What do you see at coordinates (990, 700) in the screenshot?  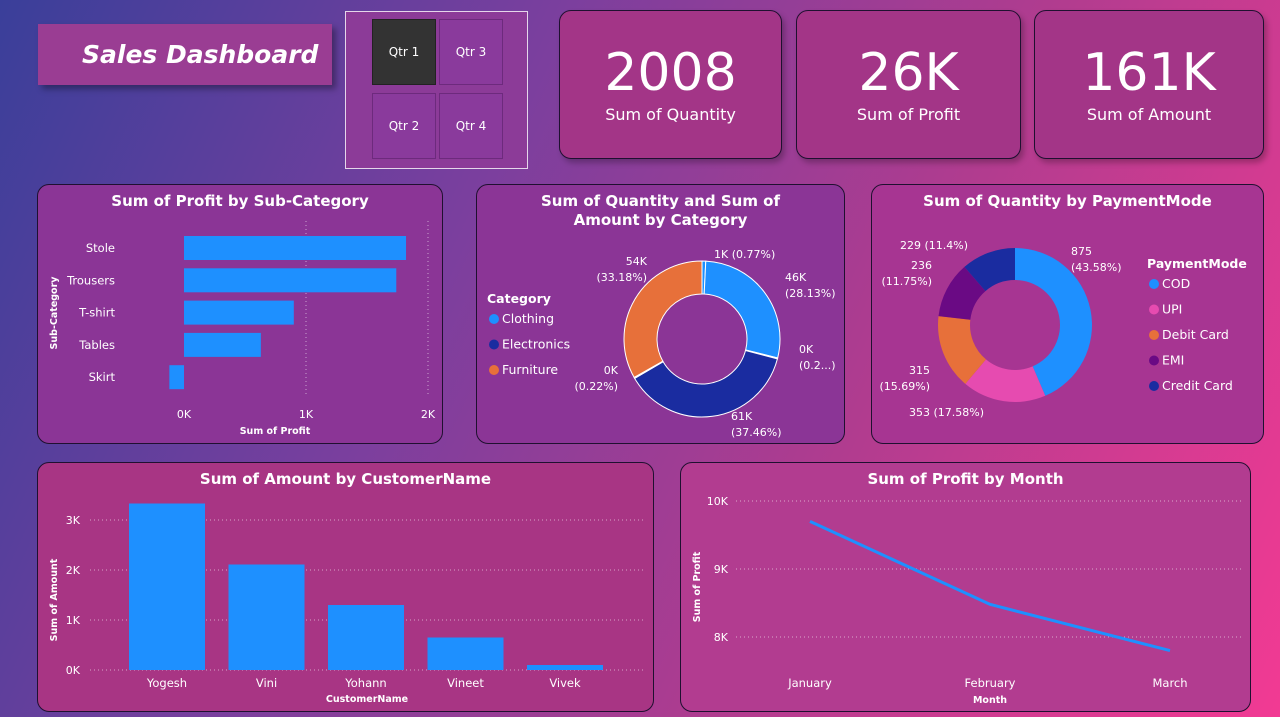 I see `x-axis-title: Month` at bounding box center [990, 700].